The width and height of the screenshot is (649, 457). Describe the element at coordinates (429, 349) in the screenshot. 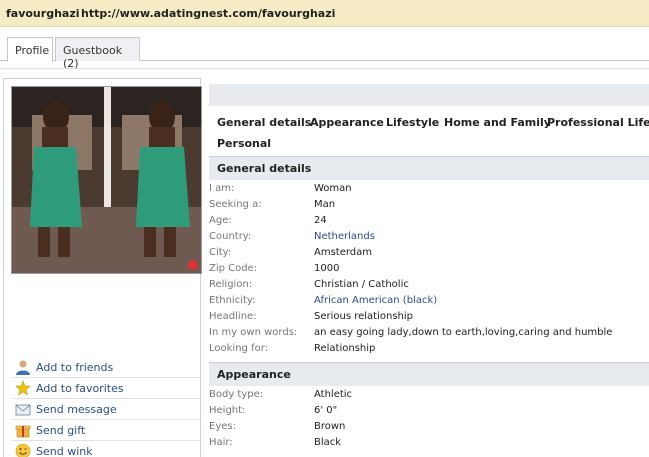

I see `detail-row: Looking for: Relationship` at that location.